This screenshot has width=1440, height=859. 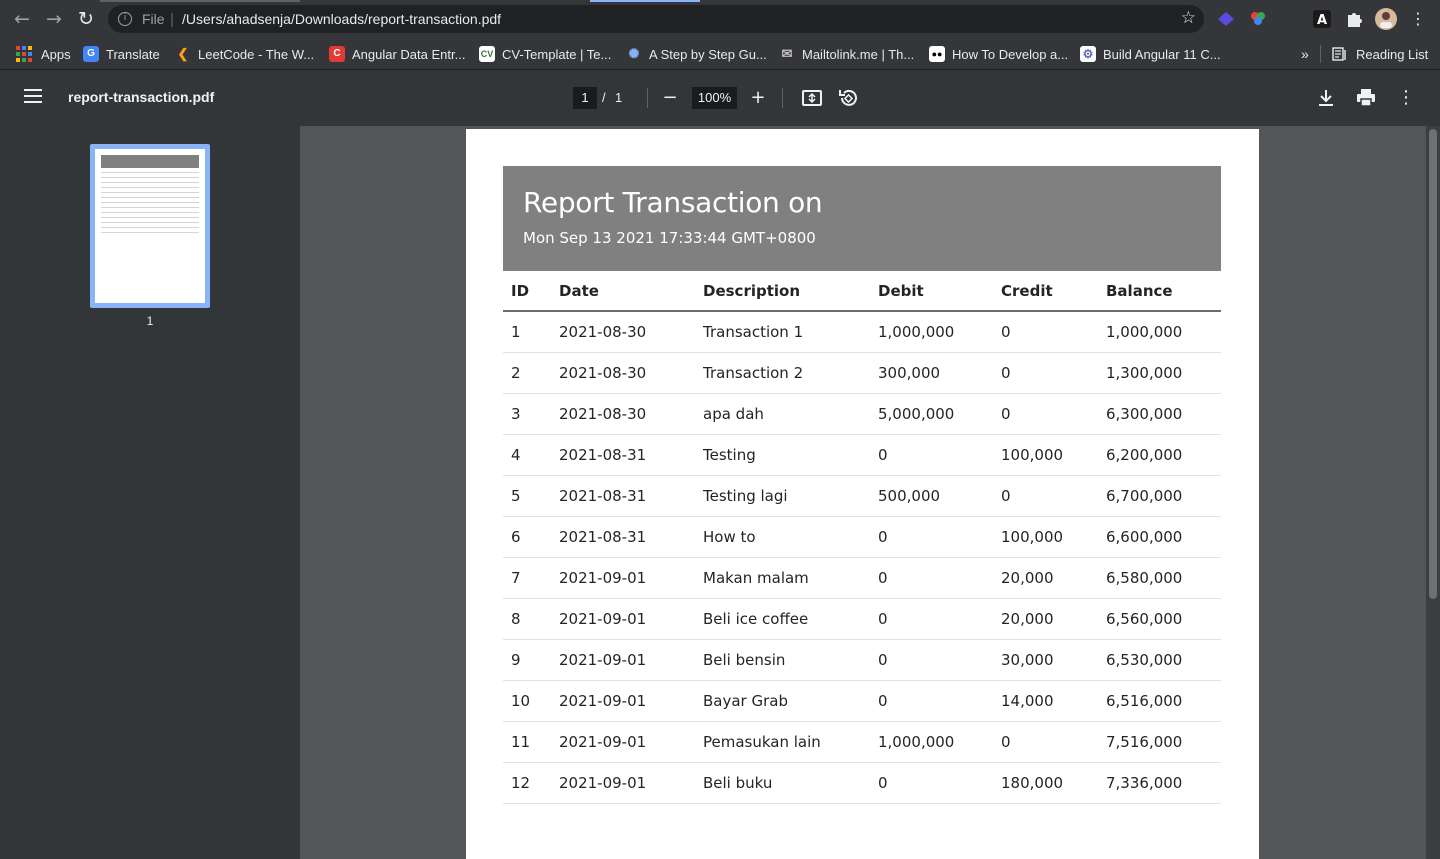 What do you see at coordinates (1159, 701) in the screenshot?
I see `cell-balance: 6,516,000` at bounding box center [1159, 701].